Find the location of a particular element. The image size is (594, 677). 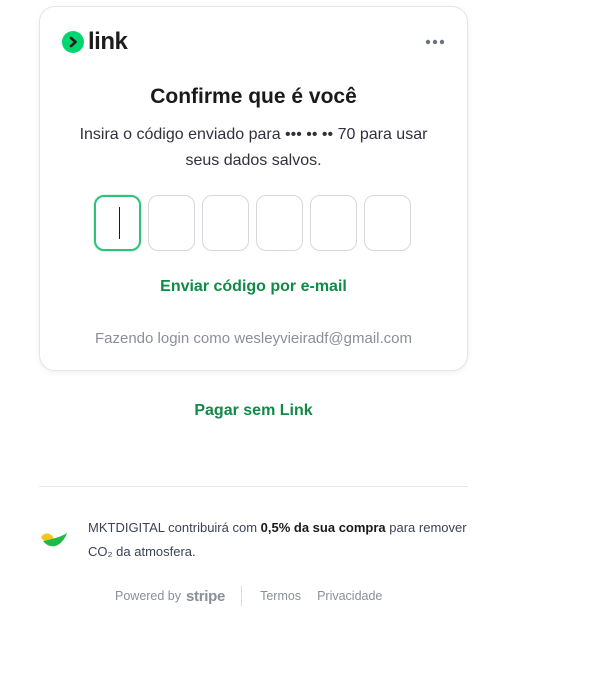

powered-by-stripe: Powered by stripe is located at coordinates (170, 596).